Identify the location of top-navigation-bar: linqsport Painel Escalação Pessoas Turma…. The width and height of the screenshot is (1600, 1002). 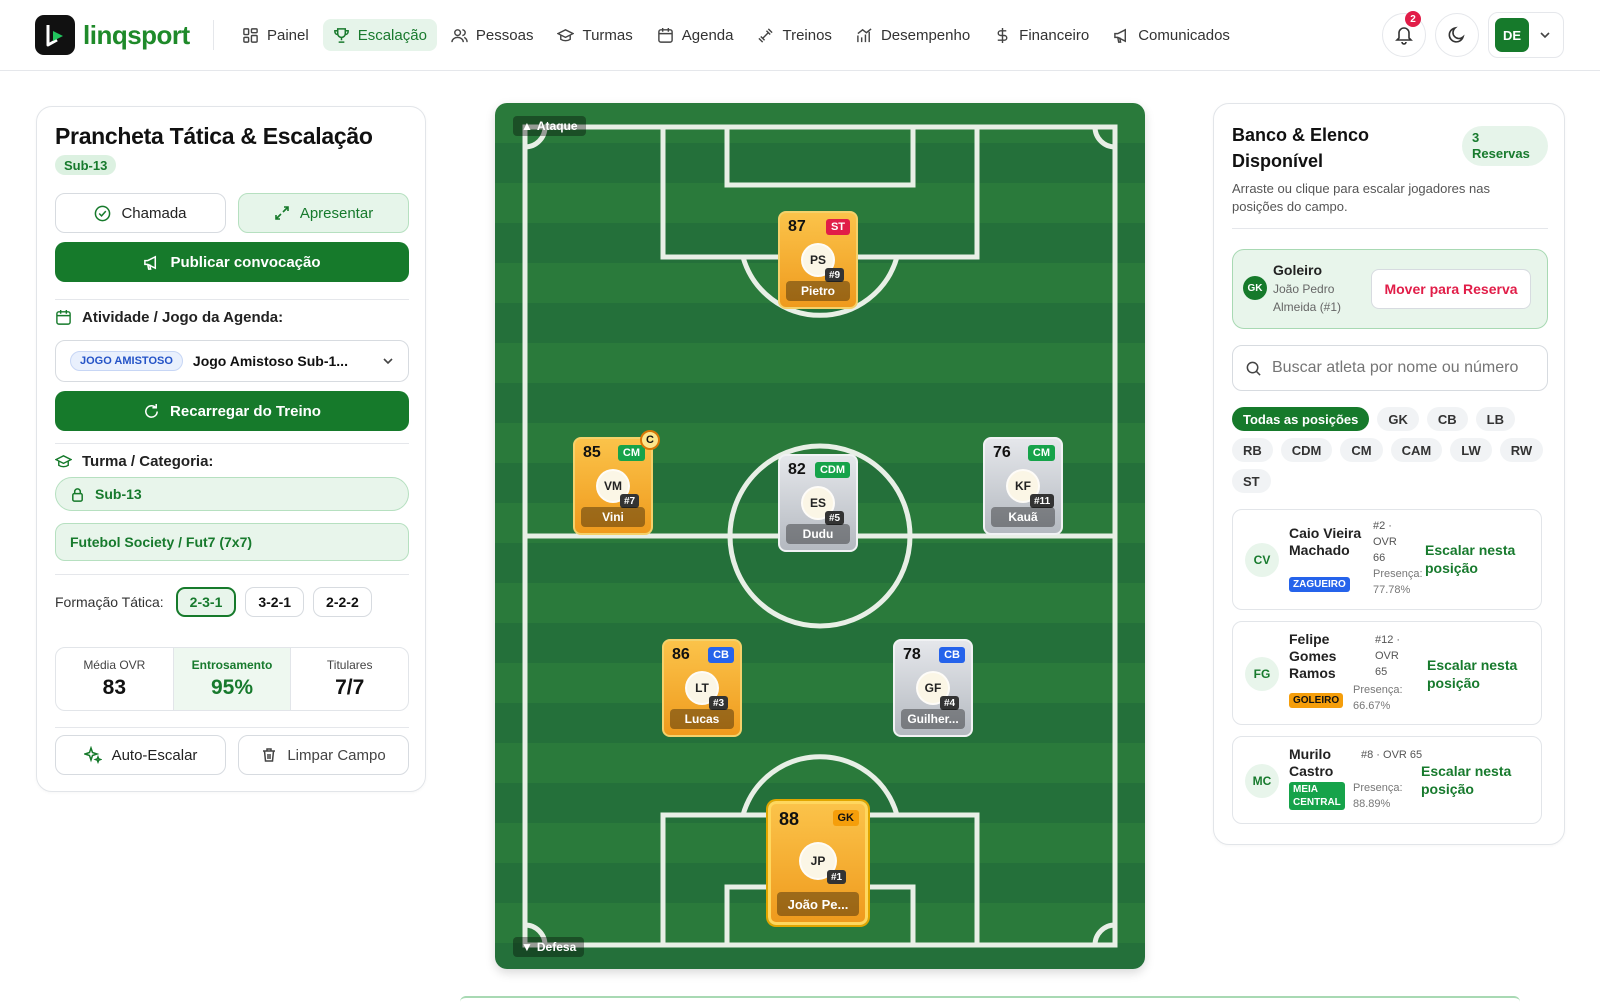
(800, 35).